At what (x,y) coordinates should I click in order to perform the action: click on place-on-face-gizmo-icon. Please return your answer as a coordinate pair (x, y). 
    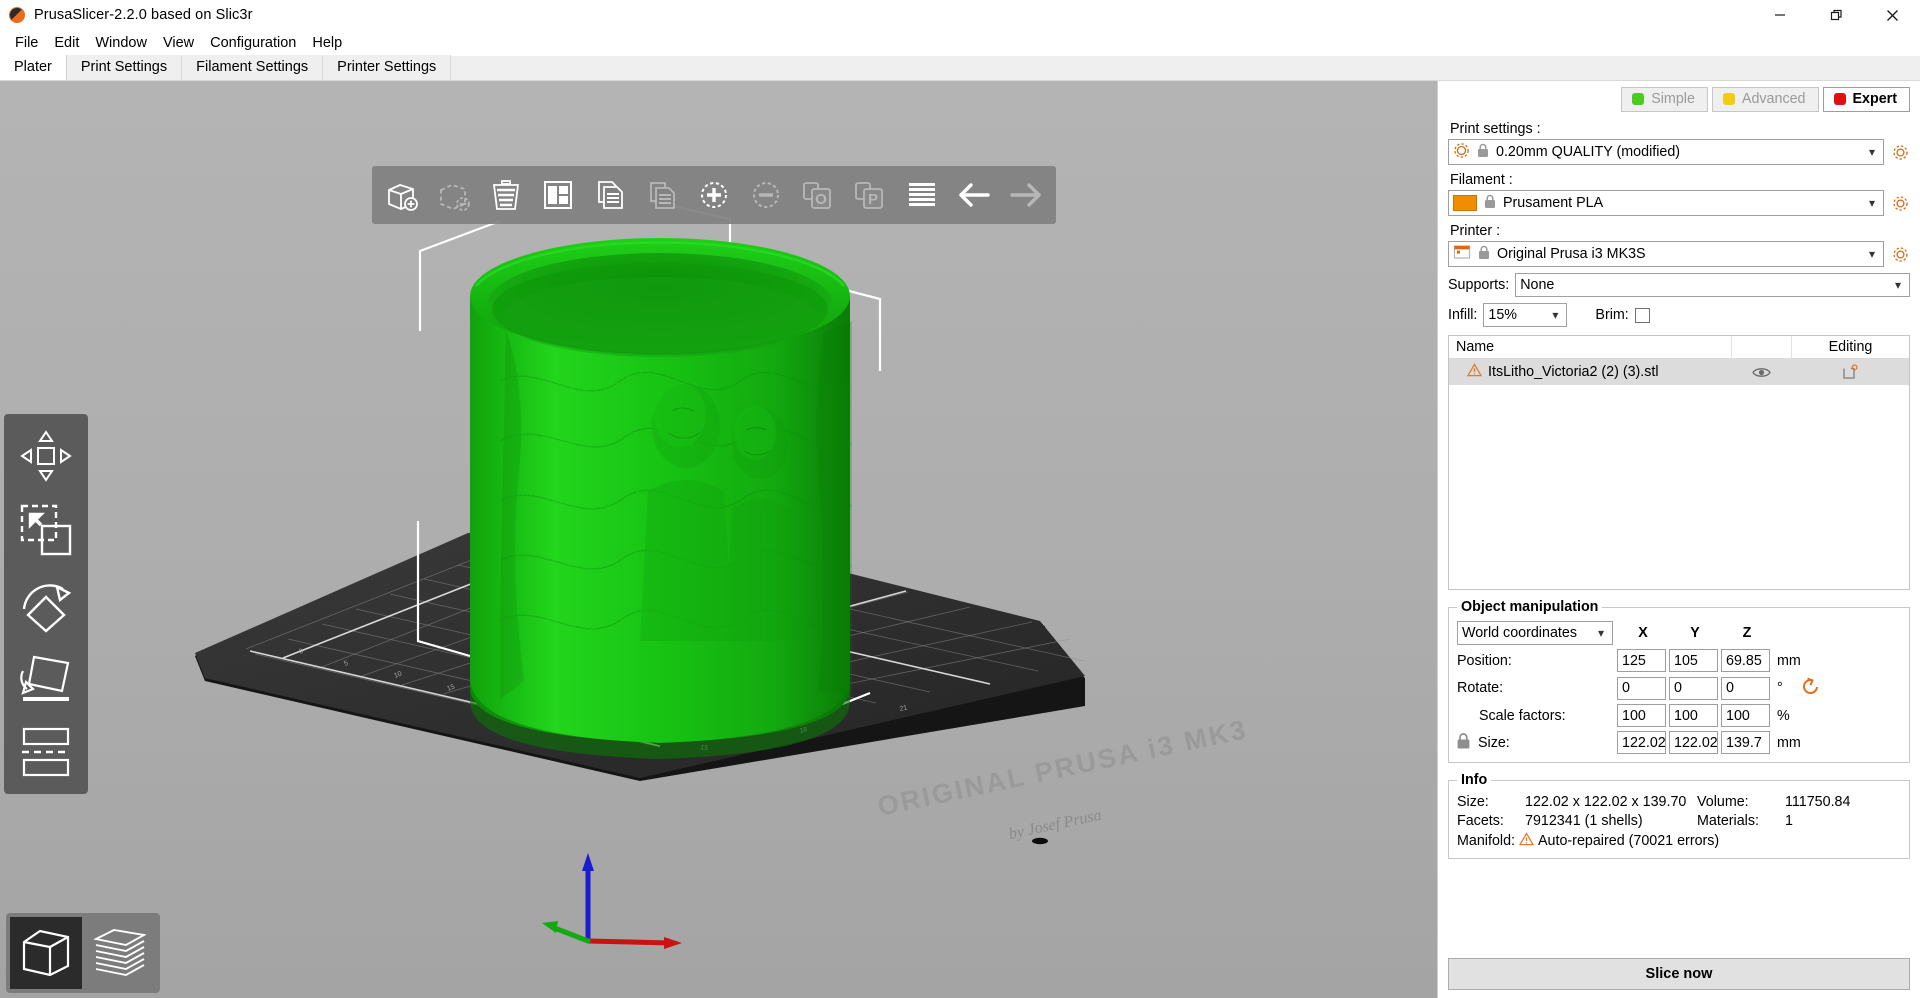
    Looking at the image, I should click on (46, 678).